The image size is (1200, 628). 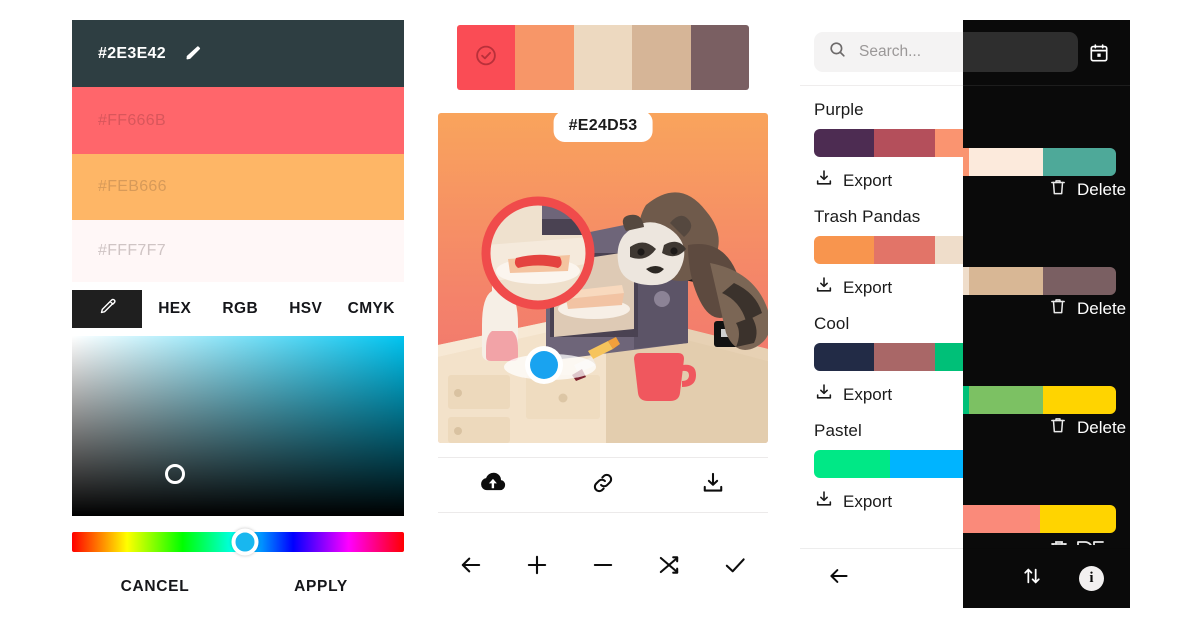 I want to click on palette-list-item: Trash Pandas Export Delete, so click(x=965, y=253).